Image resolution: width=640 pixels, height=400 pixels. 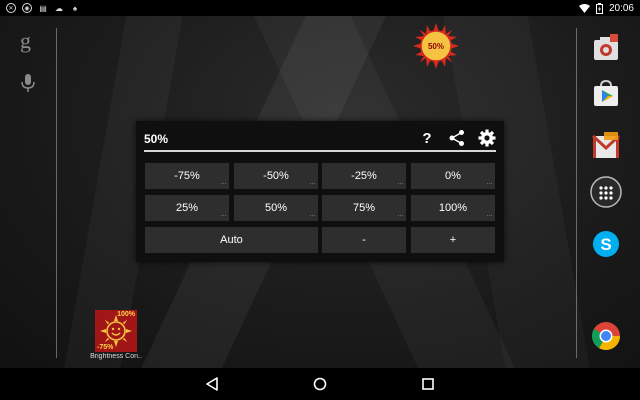 I want to click on sun-widget-label: 50%, so click(x=435, y=46).